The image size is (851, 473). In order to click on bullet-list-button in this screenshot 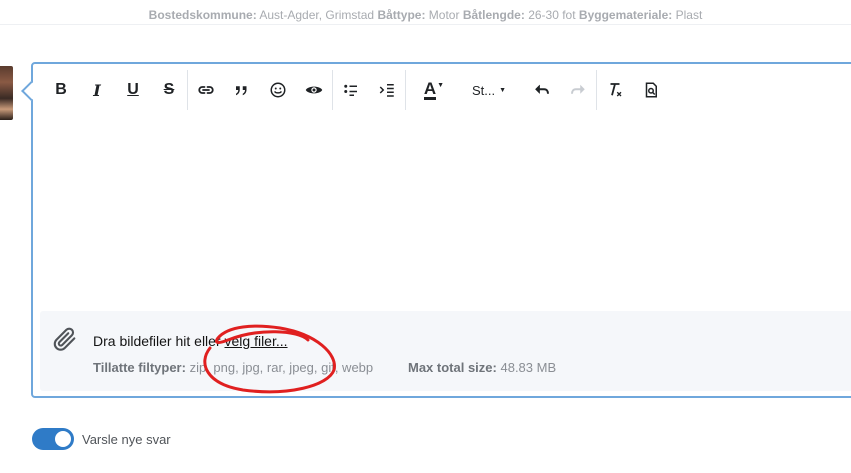, I will do `click(351, 90)`.